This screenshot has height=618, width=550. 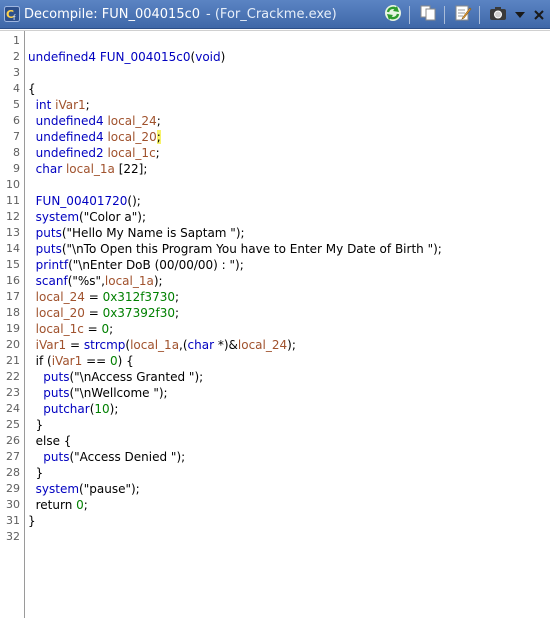 I want to click on code-line: system("Color a");, so click(x=289, y=217).